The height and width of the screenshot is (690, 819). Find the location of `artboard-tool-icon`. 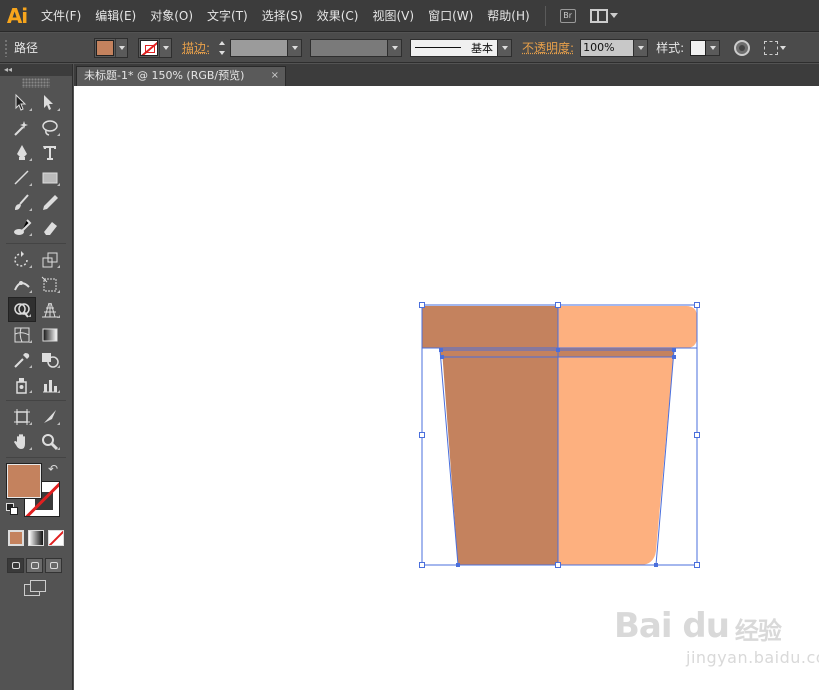

artboard-tool-icon is located at coordinates (22, 416).